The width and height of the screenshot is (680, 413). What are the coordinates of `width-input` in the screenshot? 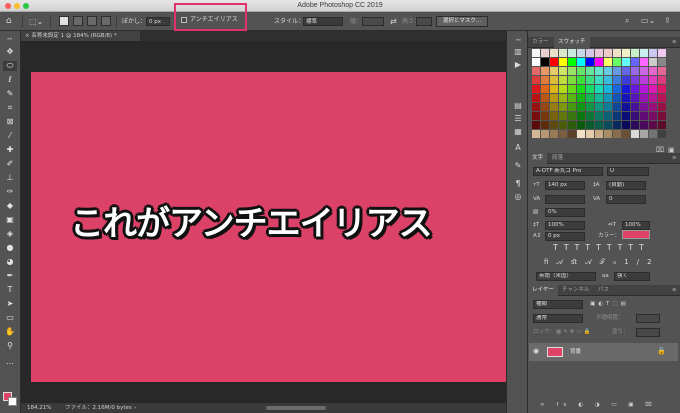 It's located at (373, 21).